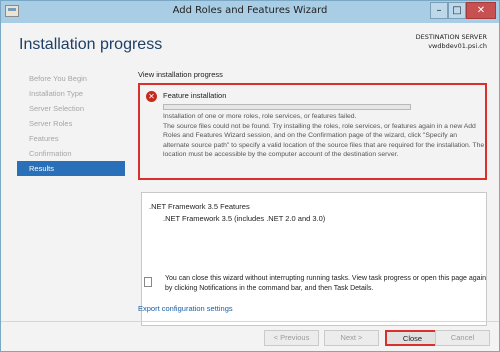 The width and height of the screenshot is (500, 352). What do you see at coordinates (71, 138) in the screenshot?
I see `nav-item-features: Features` at bounding box center [71, 138].